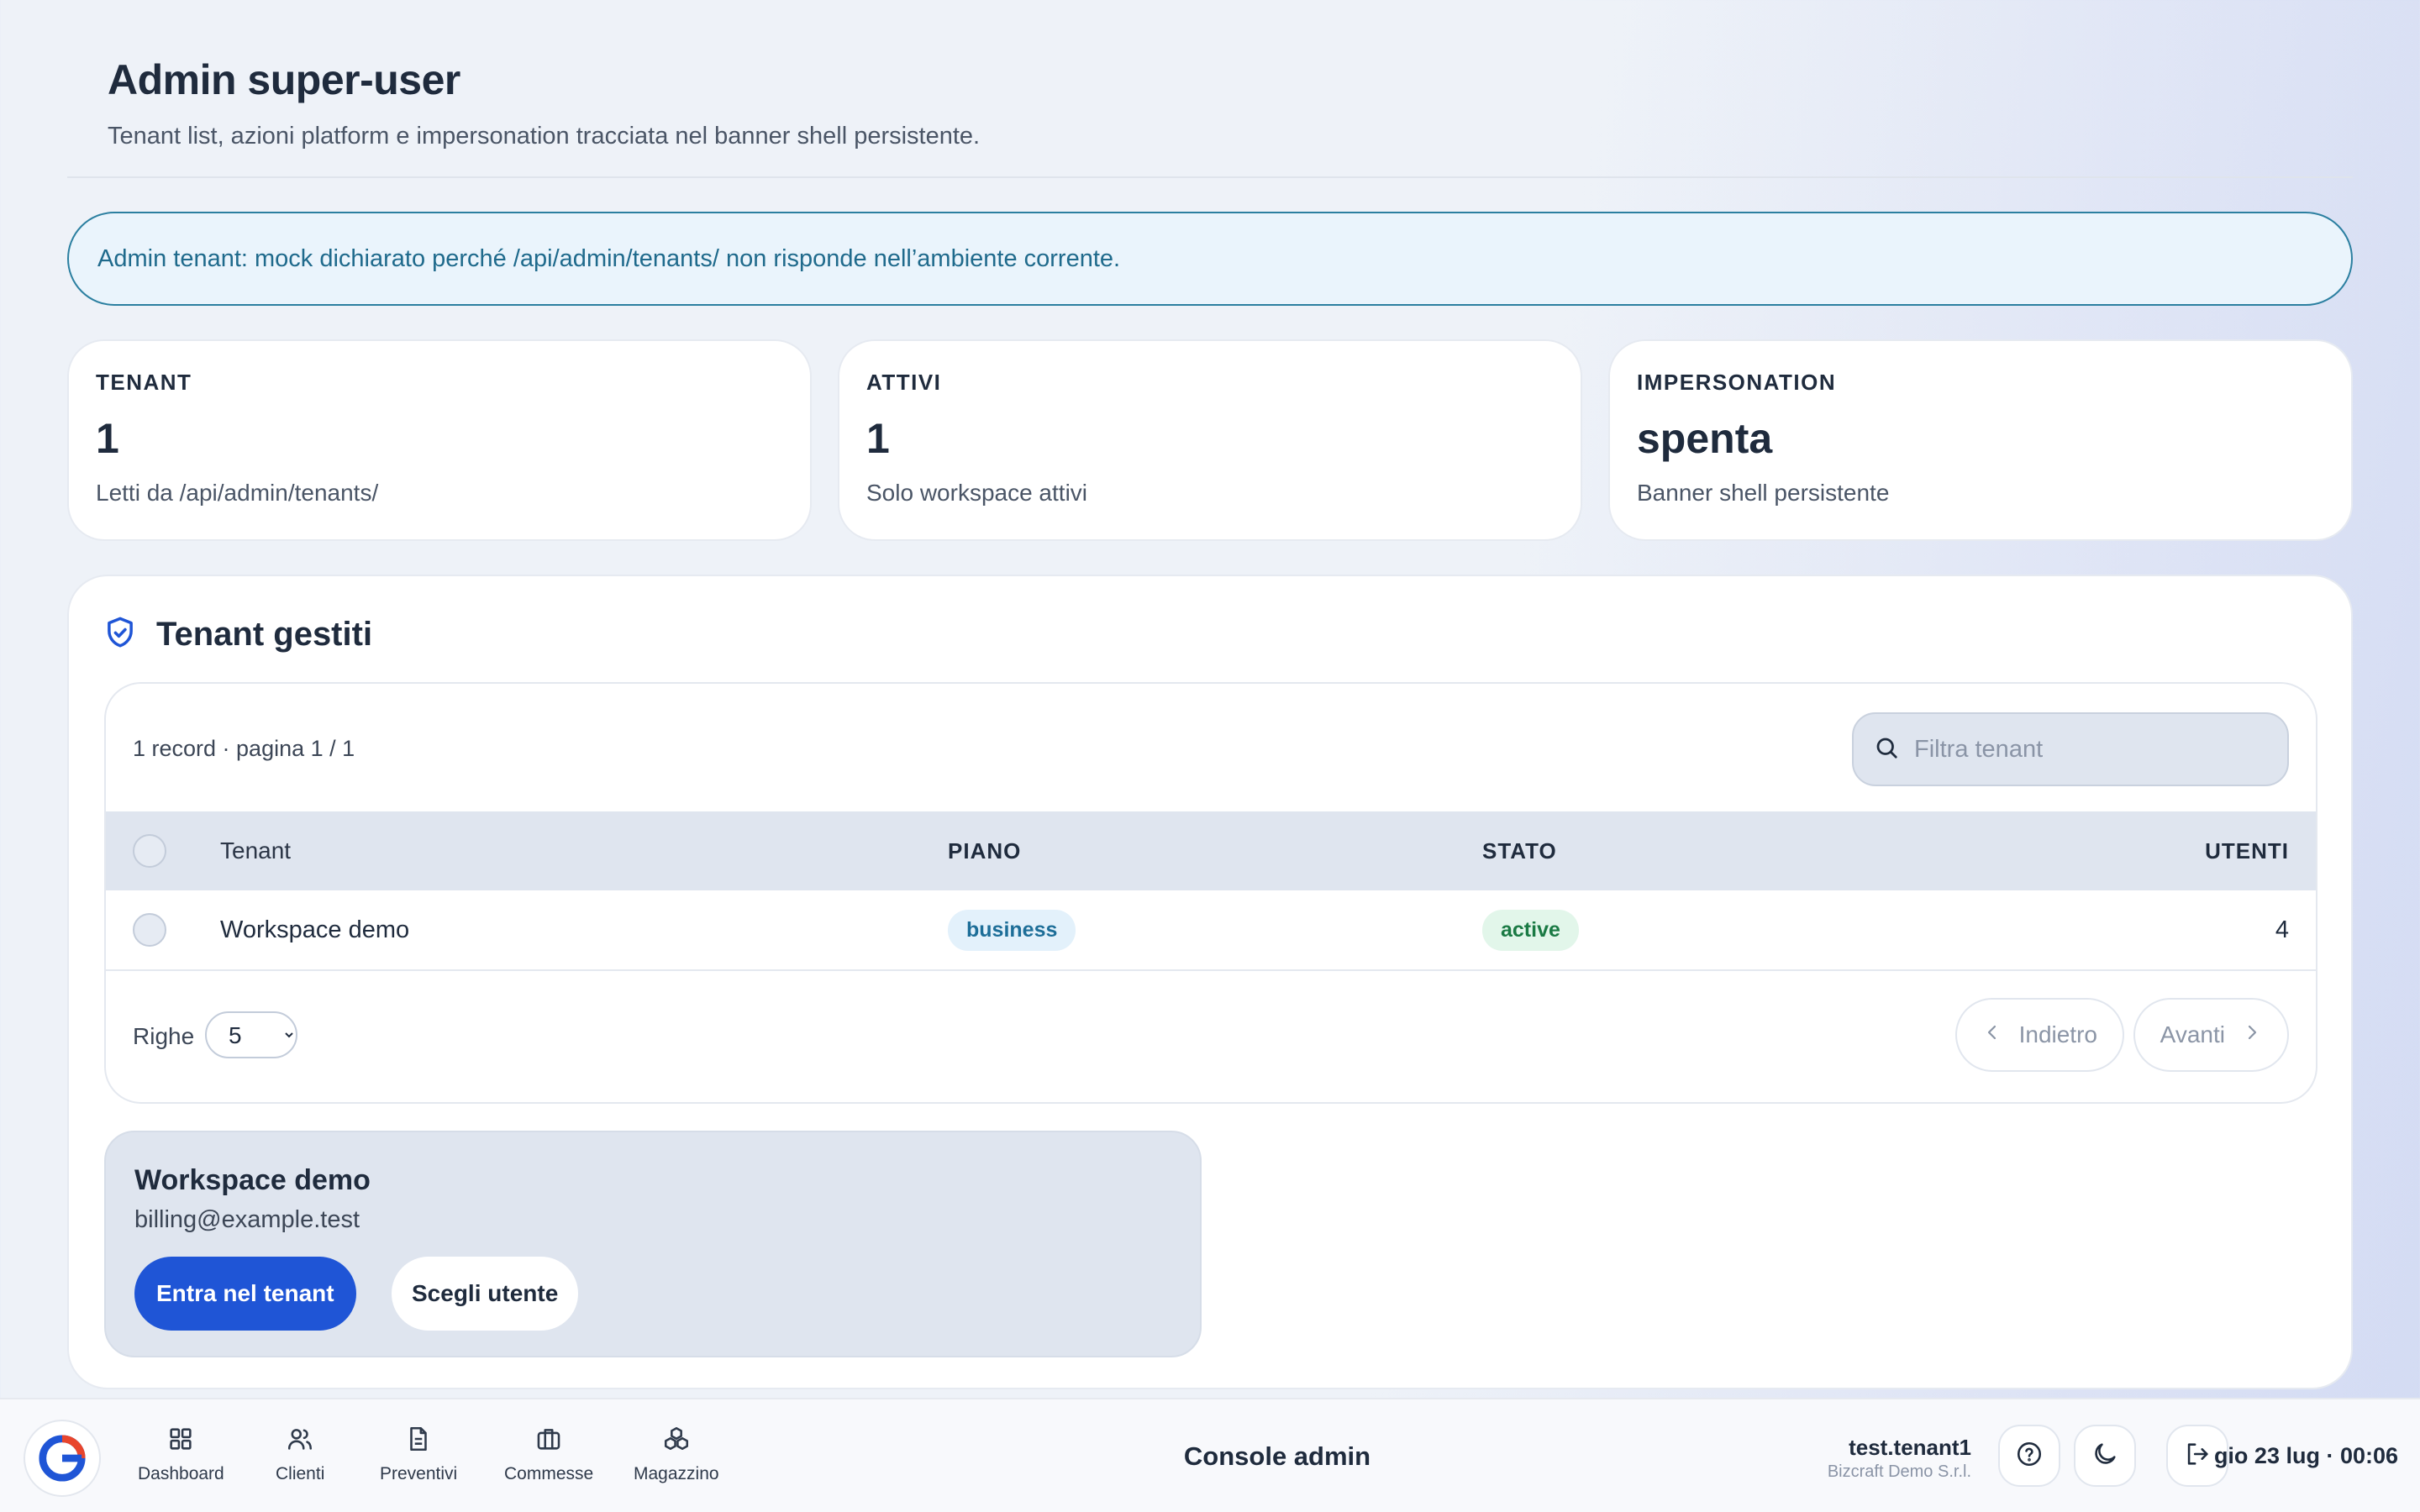 The width and height of the screenshot is (2420, 1512). Describe the element at coordinates (120, 634) in the screenshot. I see `shield-check-icon` at that location.